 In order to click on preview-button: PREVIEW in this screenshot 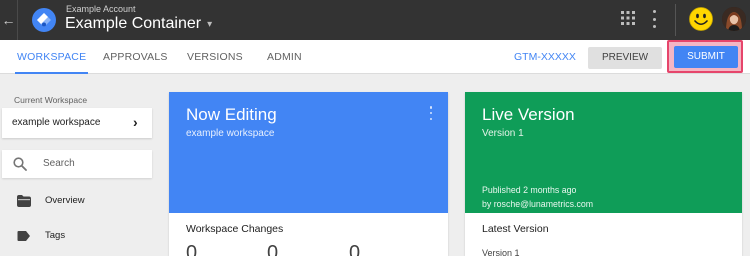, I will do `click(625, 58)`.